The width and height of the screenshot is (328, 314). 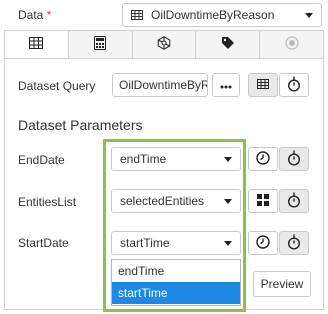 What do you see at coordinates (31, 15) in the screenshot?
I see `data-label-text: Data` at bounding box center [31, 15].